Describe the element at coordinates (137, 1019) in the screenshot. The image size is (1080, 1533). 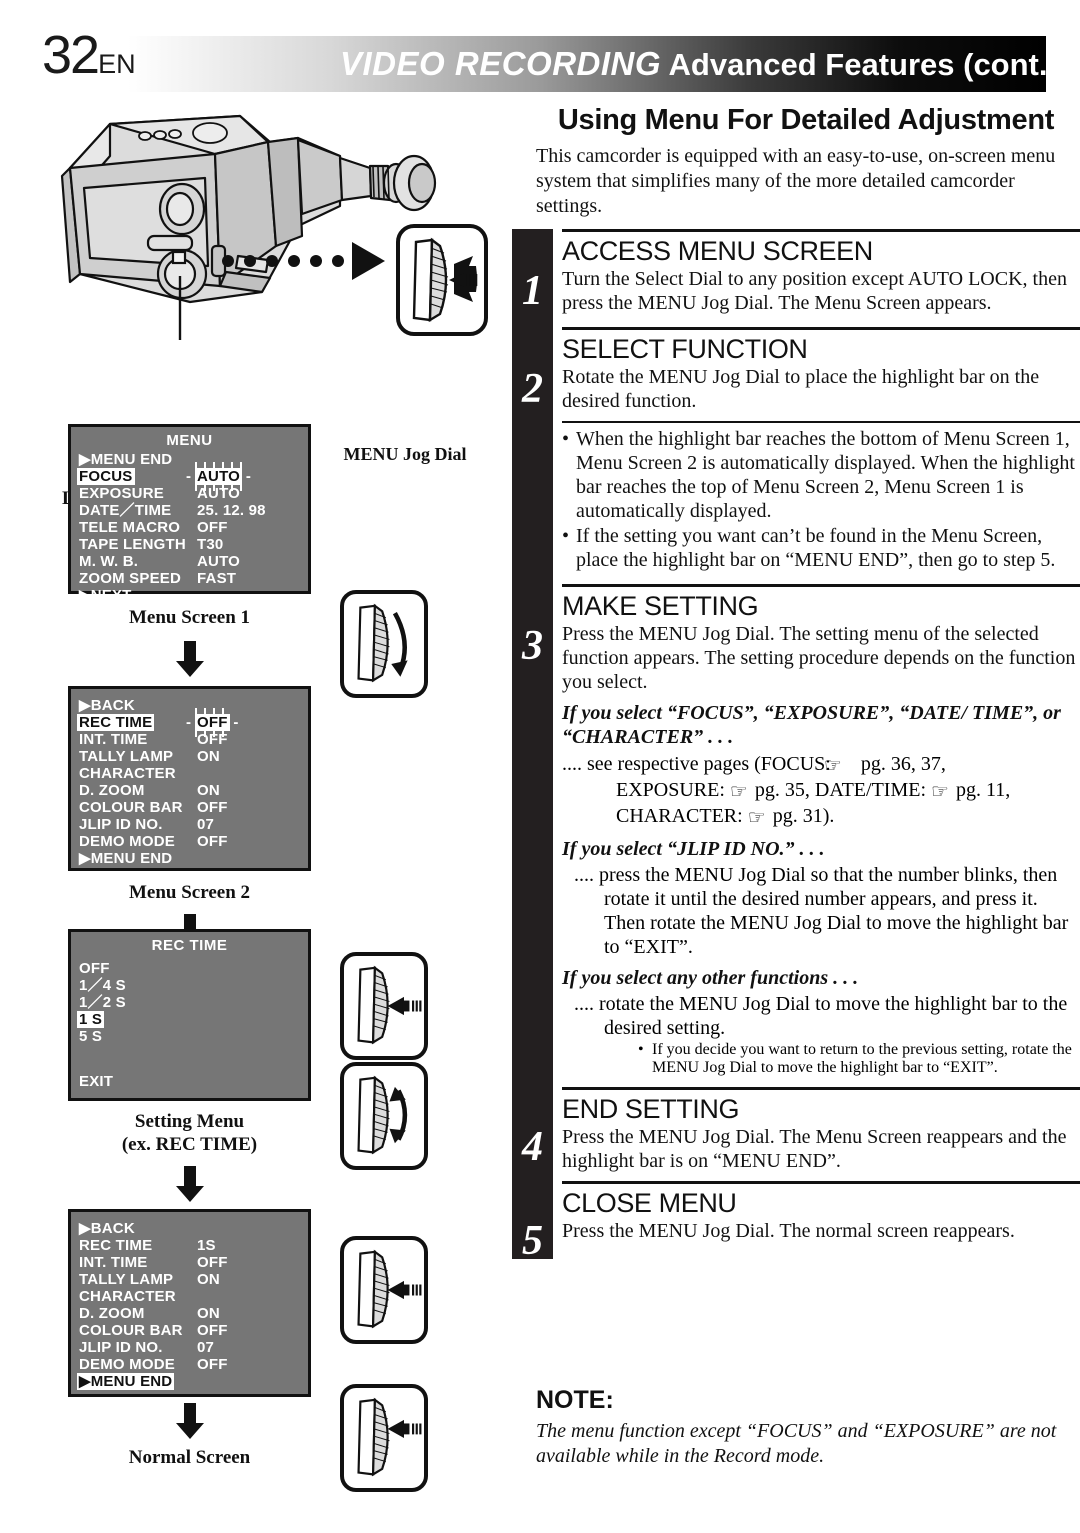
I see `setting-menu-option-label: 1 S` at that location.